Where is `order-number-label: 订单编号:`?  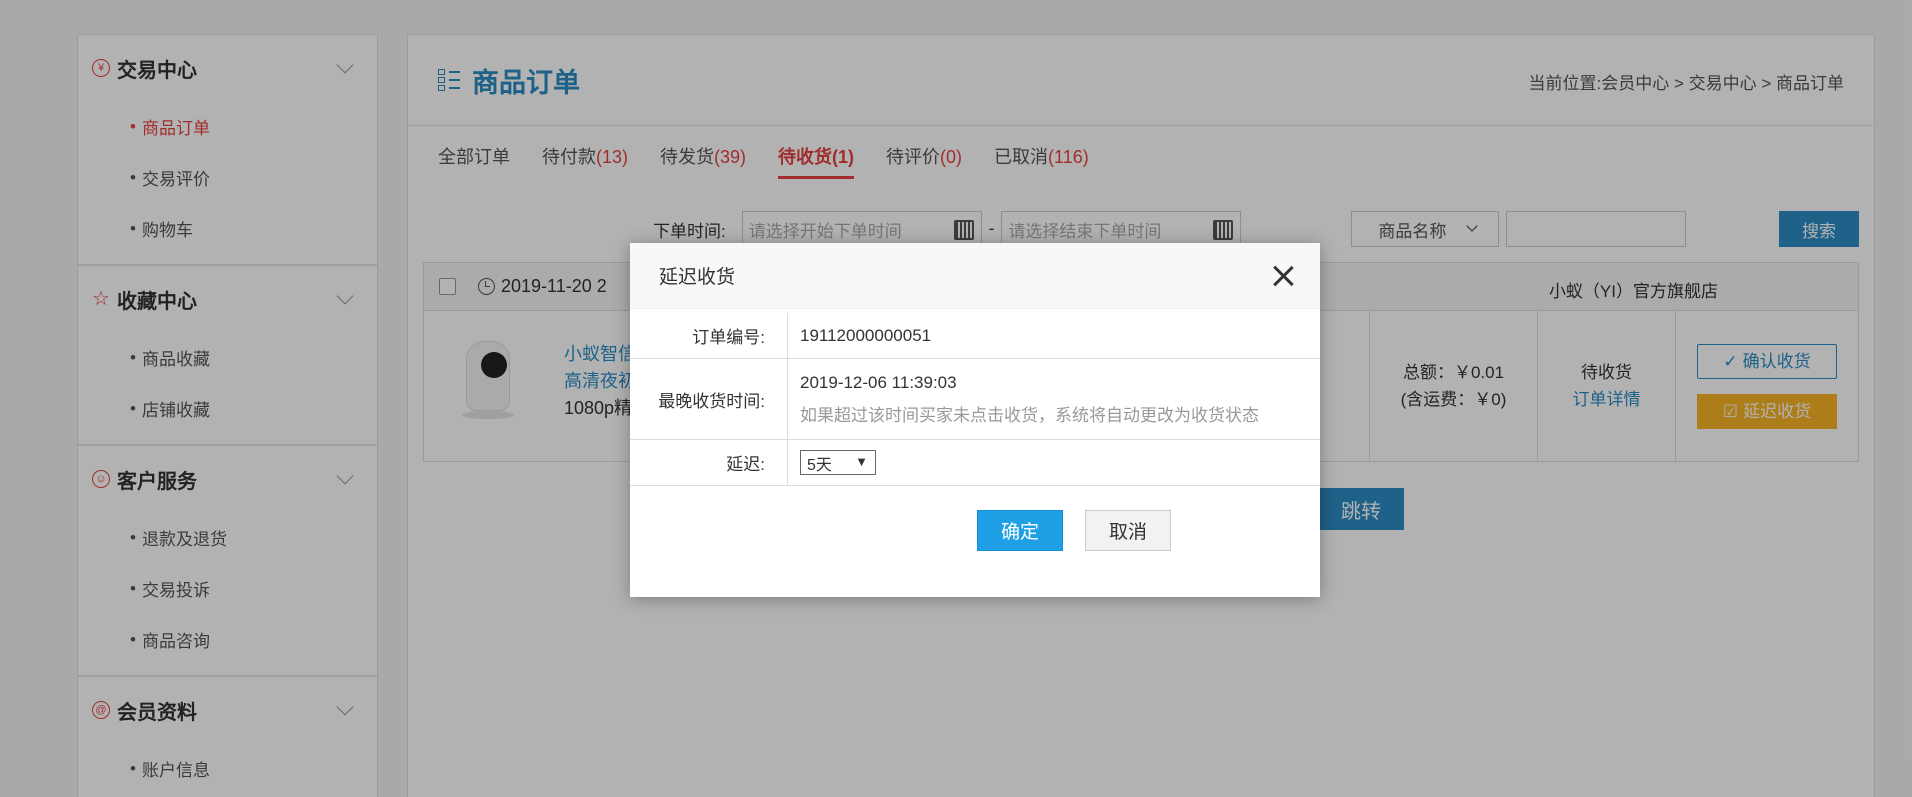
order-number-label: 订单编号: is located at coordinates (709, 335).